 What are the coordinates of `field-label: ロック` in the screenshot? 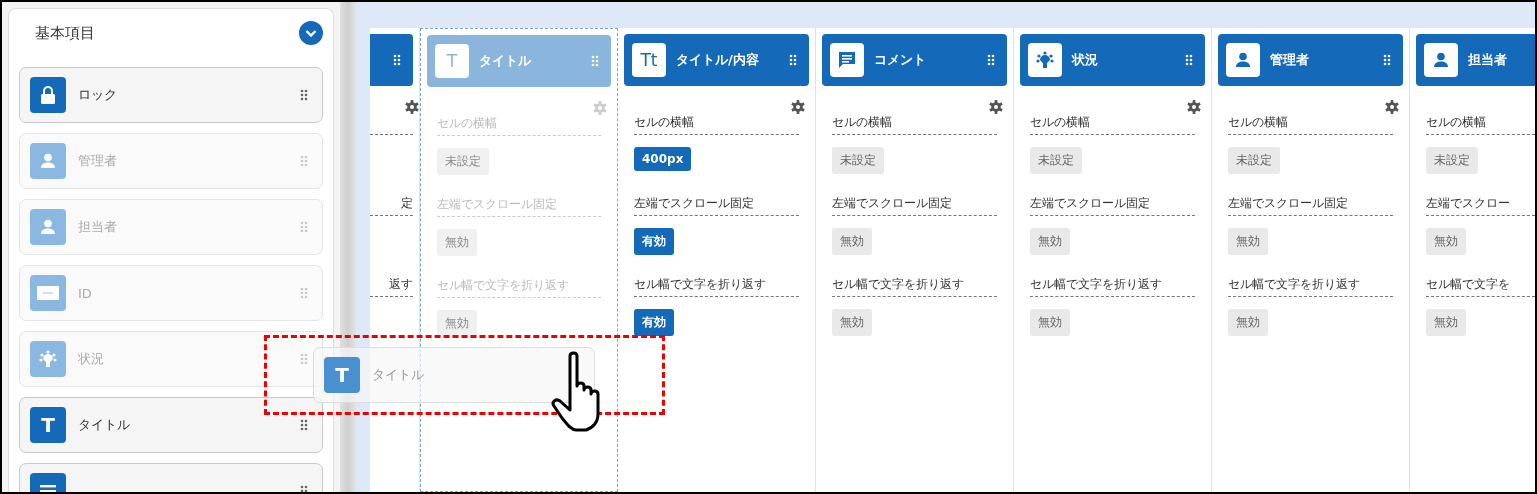 It's located at (97, 95).